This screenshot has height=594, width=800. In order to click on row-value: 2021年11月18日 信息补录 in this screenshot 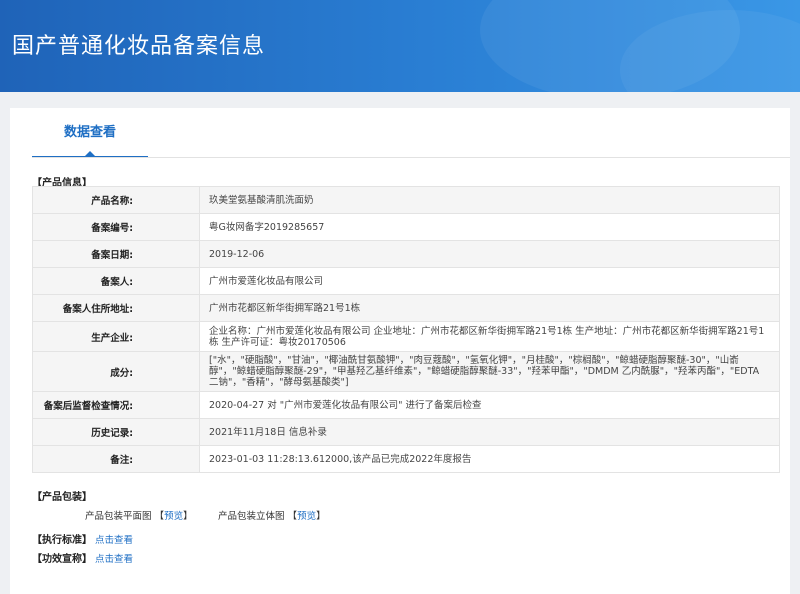, I will do `click(489, 432)`.